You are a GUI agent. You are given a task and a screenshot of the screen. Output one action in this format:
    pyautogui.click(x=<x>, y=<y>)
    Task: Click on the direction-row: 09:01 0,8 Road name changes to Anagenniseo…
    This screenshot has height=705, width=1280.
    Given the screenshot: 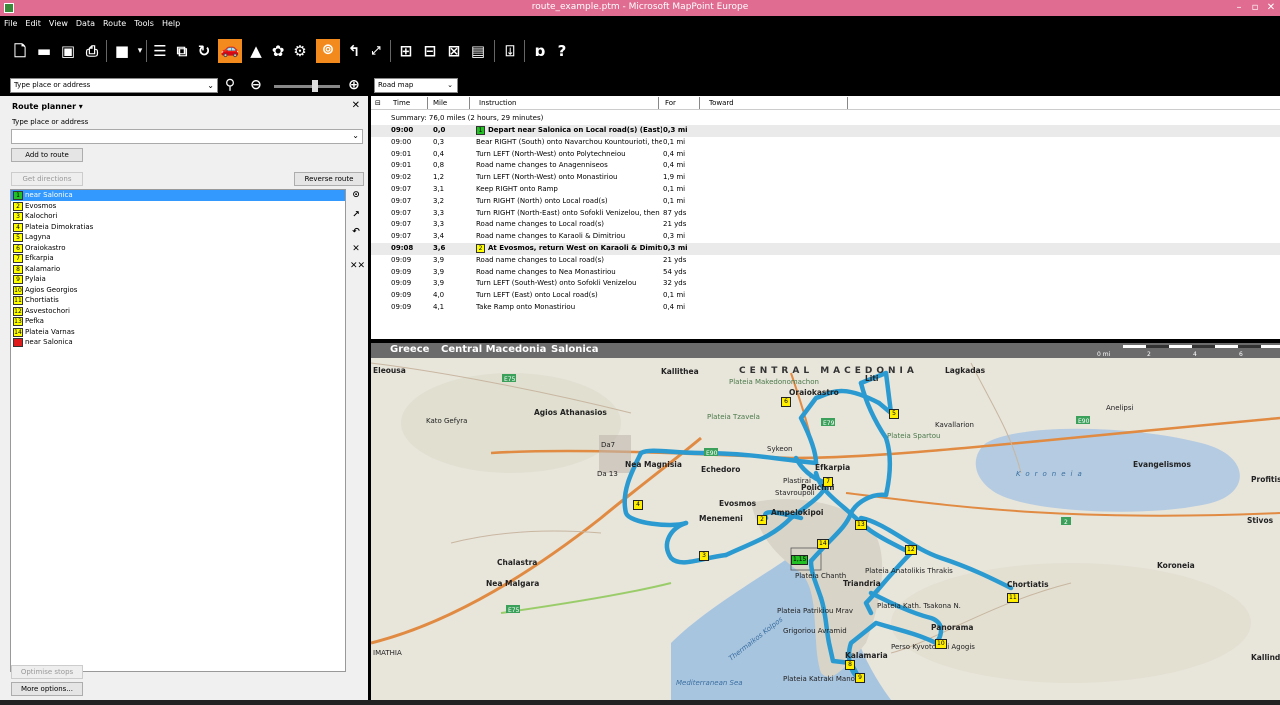 What is the action you would take?
    pyautogui.click(x=825, y=166)
    